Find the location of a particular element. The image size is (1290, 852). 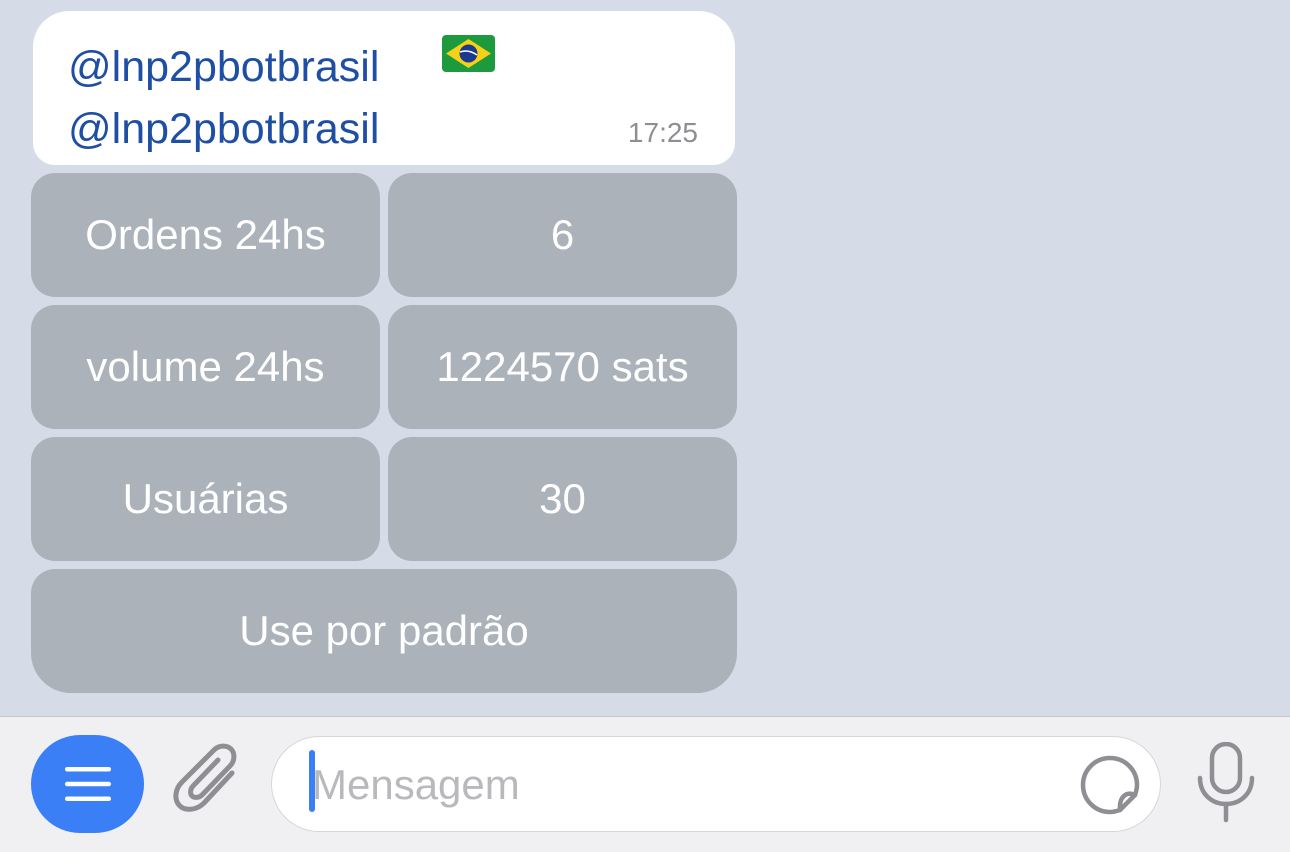

volume-value-button: 1224570 sats is located at coordinates (562, 367).